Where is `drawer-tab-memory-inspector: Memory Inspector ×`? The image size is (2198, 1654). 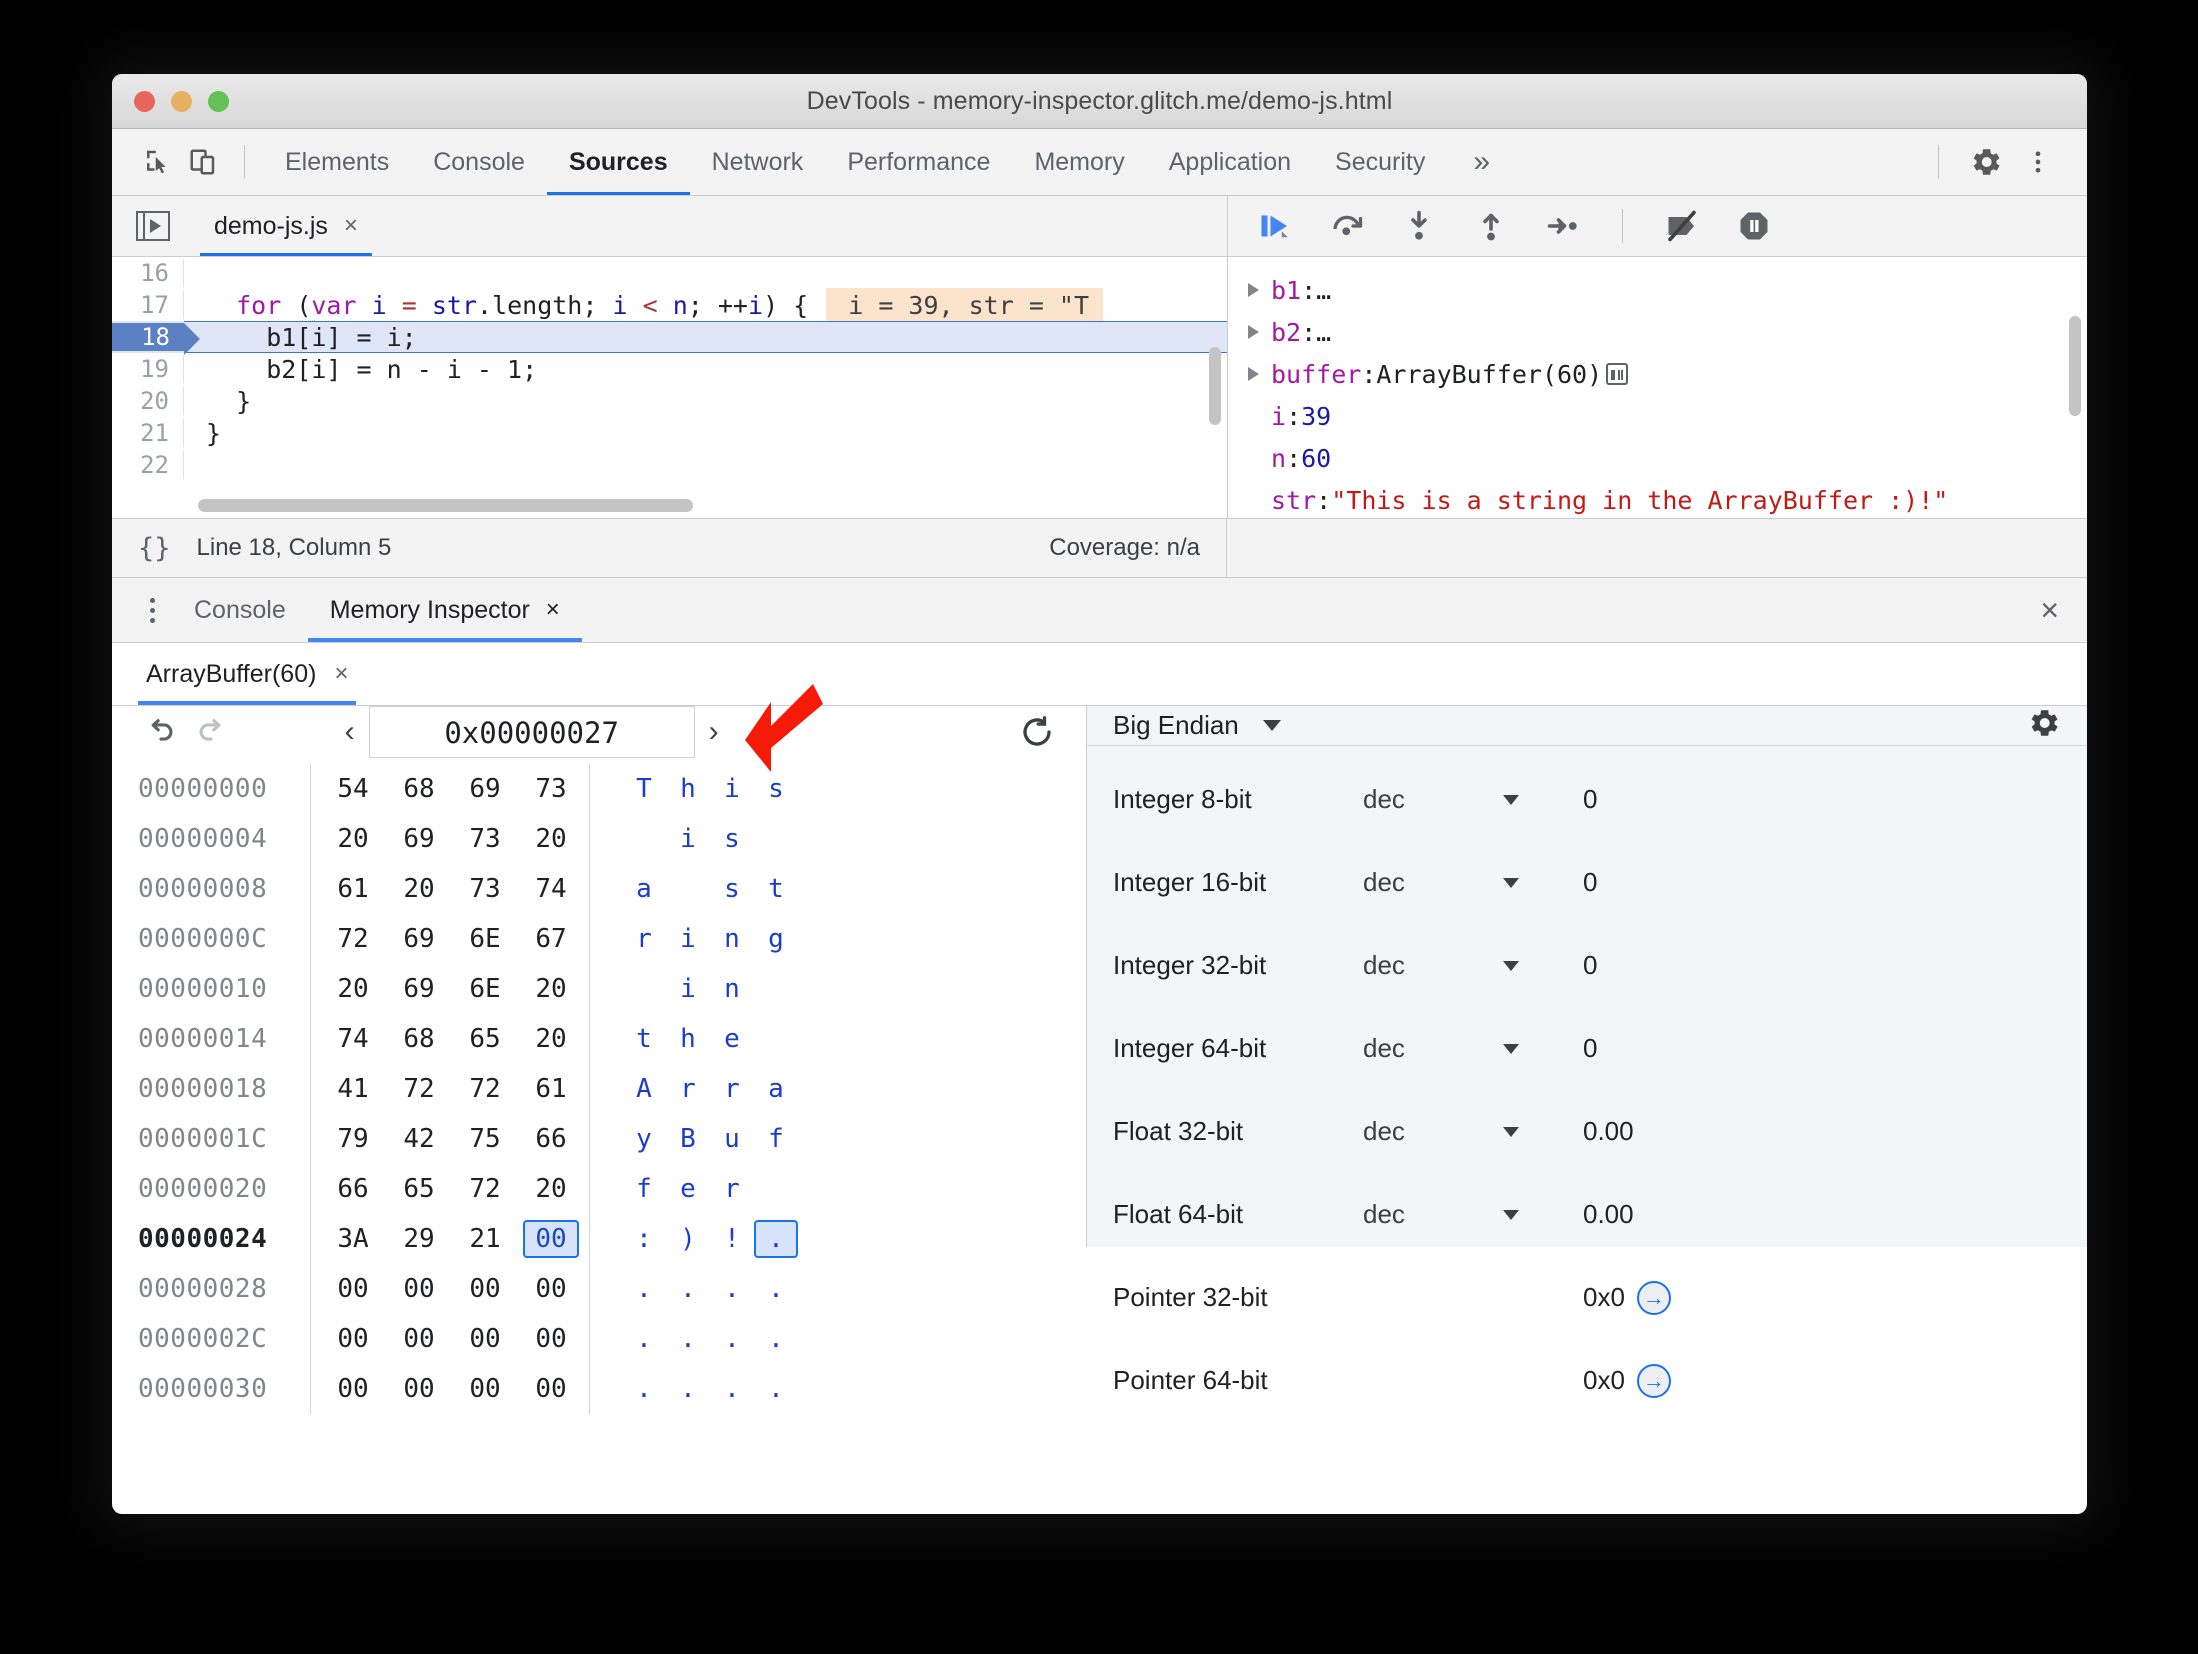
drawer-tab-memory-inspector: Memory Inspector × is located at coordinates (445, 610).